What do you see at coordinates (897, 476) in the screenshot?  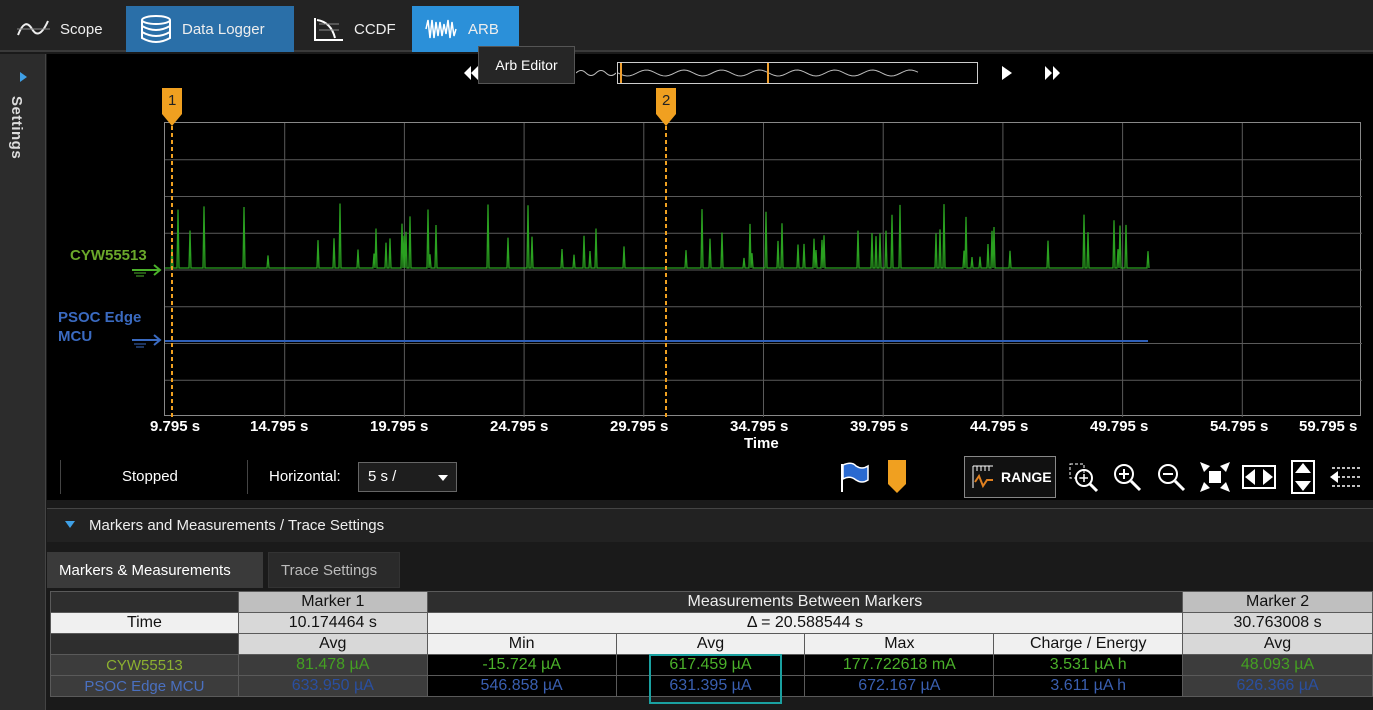 I see `marker-add-icon` at bounding box center [897, 476].